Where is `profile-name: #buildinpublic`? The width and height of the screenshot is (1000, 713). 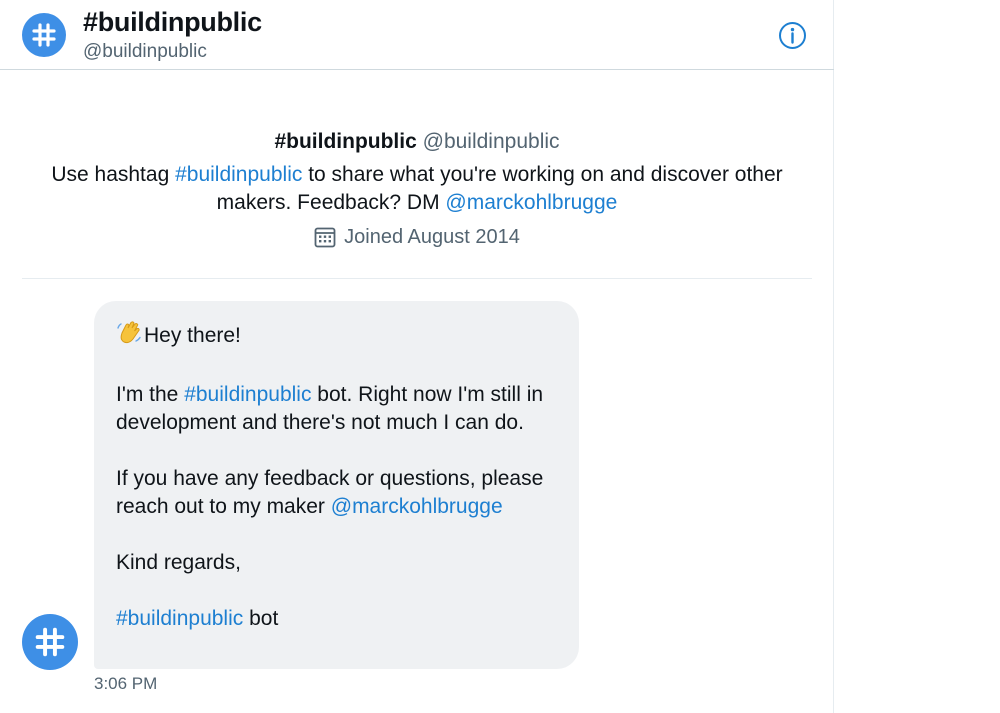
profile-name: #buildinpublic is located at coordinates (345, 141).